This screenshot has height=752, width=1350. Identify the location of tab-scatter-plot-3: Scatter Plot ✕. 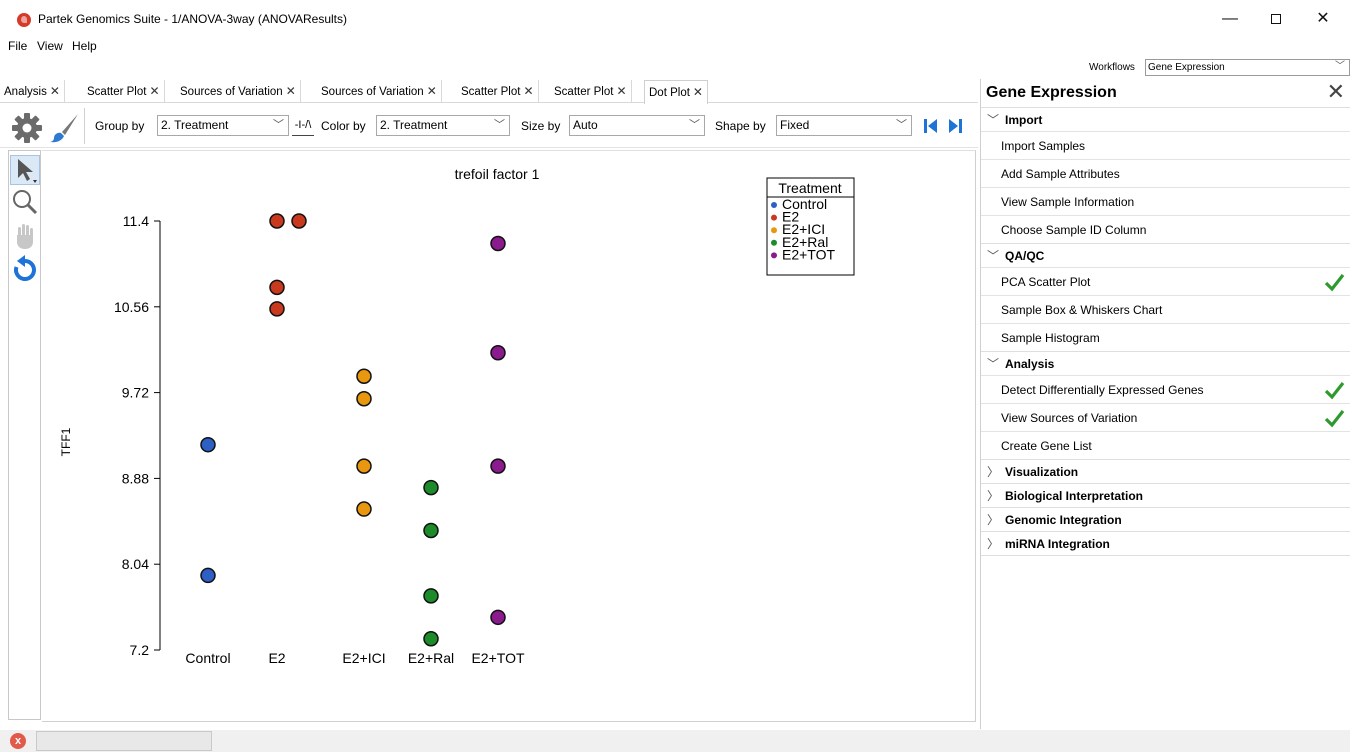
(591, 91).